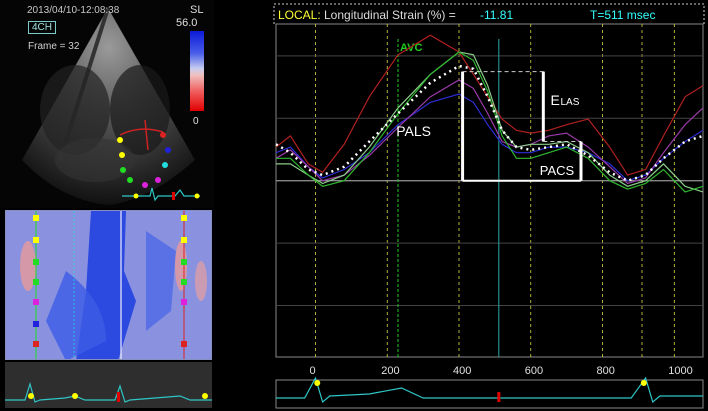  What do you see at coordinates (187, 23) in the screenshot?
I see `scale-top-value: 56.0` at bounding box center [187, 23].